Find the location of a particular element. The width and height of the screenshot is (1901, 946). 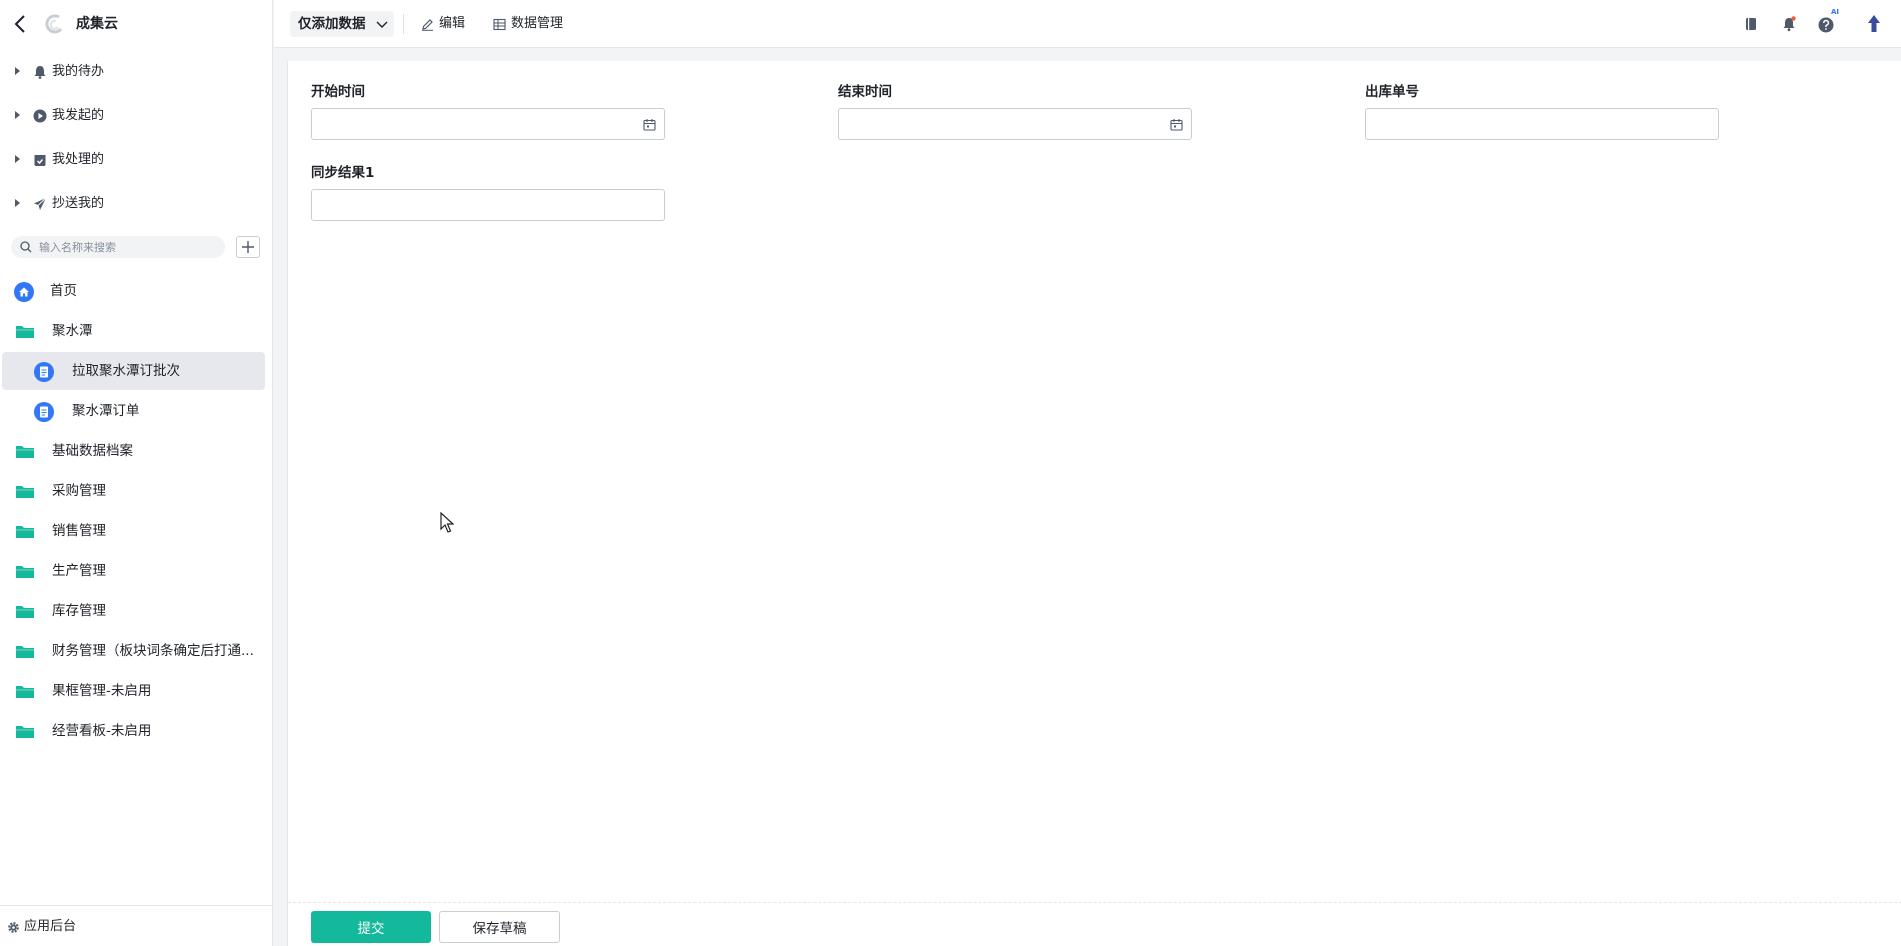

sidebar-item-cc: 抄送我的 is located at coordinates (136, 204).